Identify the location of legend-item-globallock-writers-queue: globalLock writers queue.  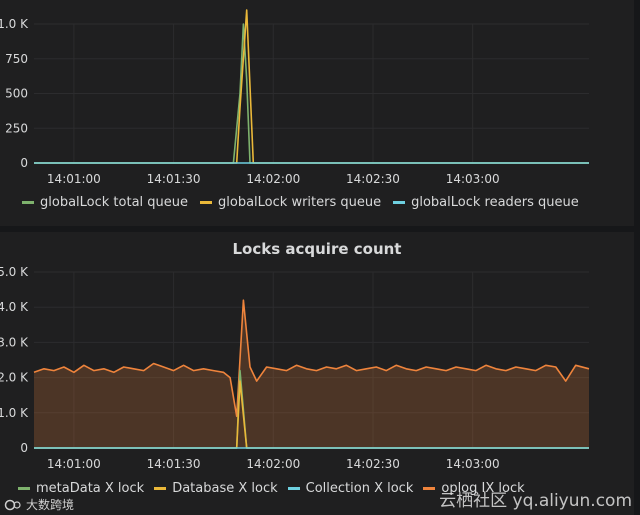
(290, 202).